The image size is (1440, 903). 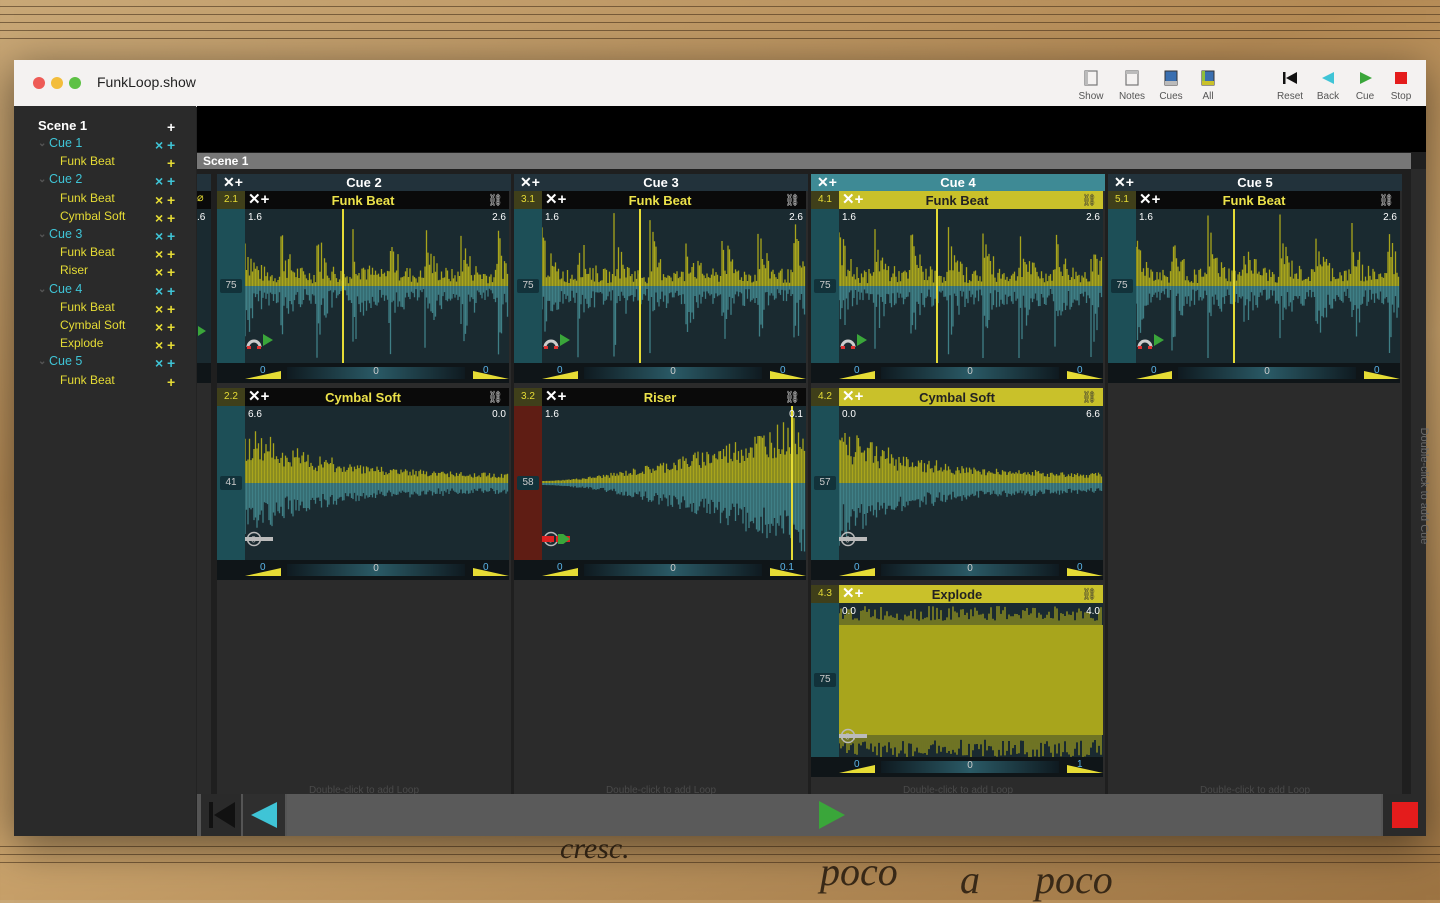 I want to click on loop-tile: 4.3✕+Explode⛓750.04.00001, so click(x=957, y=682).